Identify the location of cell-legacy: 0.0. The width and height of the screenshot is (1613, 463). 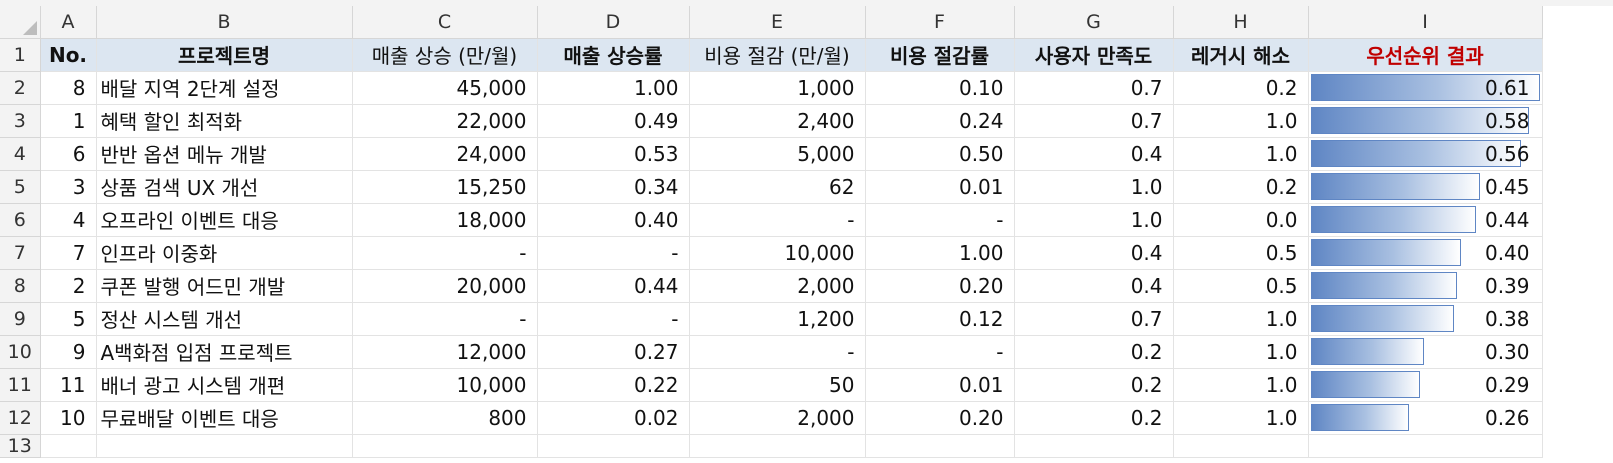
(1241, 220).